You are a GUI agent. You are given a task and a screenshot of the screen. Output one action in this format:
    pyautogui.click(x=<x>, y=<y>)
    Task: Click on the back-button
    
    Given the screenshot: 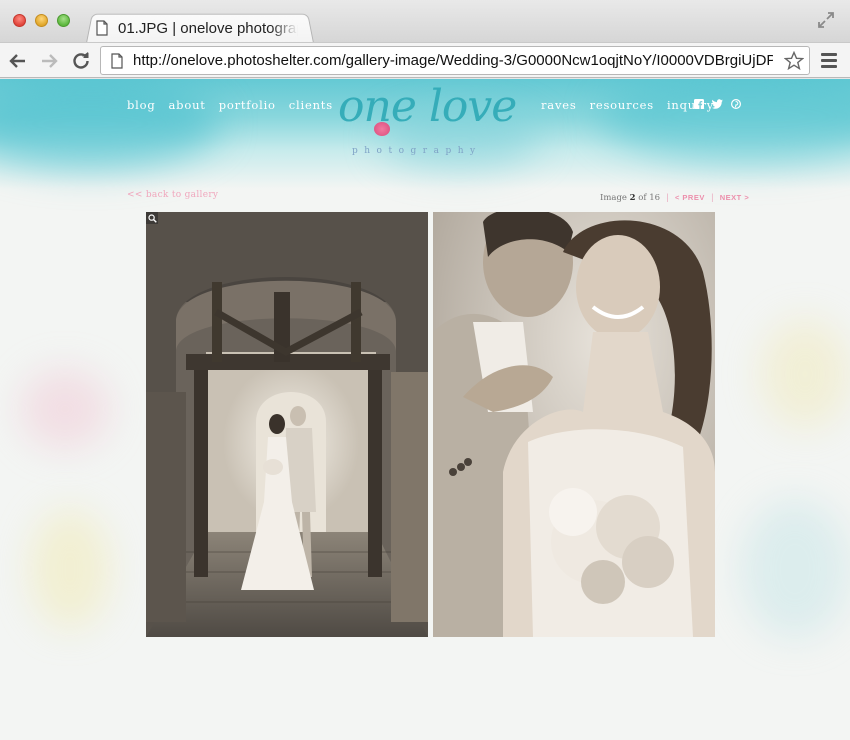 What is the action you would take?
    pyautogui.click(x=18, y=61)
    